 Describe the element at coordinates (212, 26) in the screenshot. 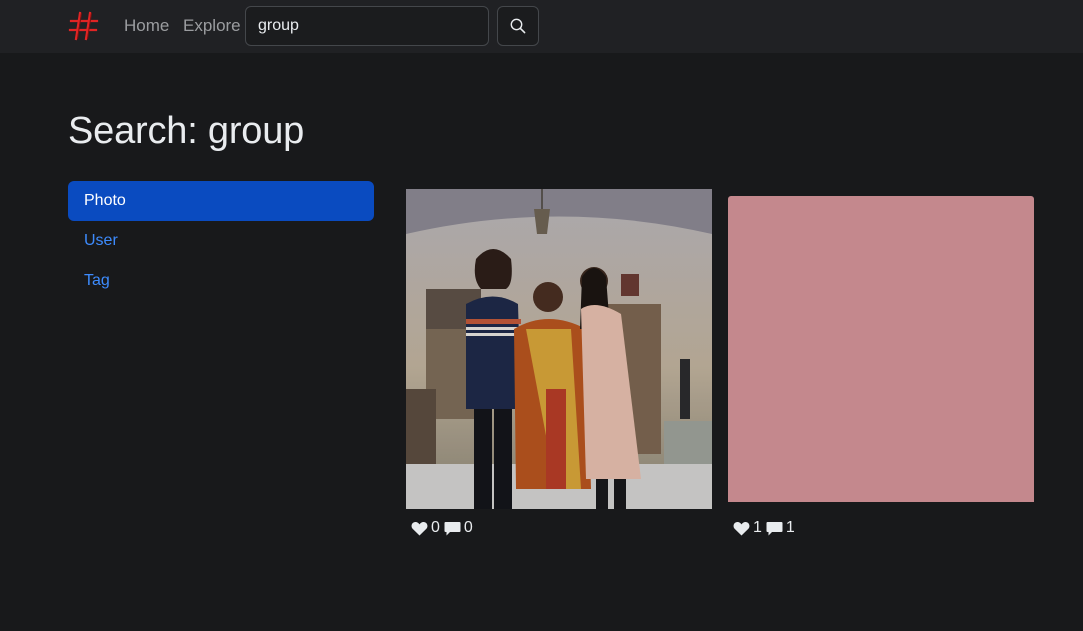

I see `nav-link-explore: Explore` at that location.